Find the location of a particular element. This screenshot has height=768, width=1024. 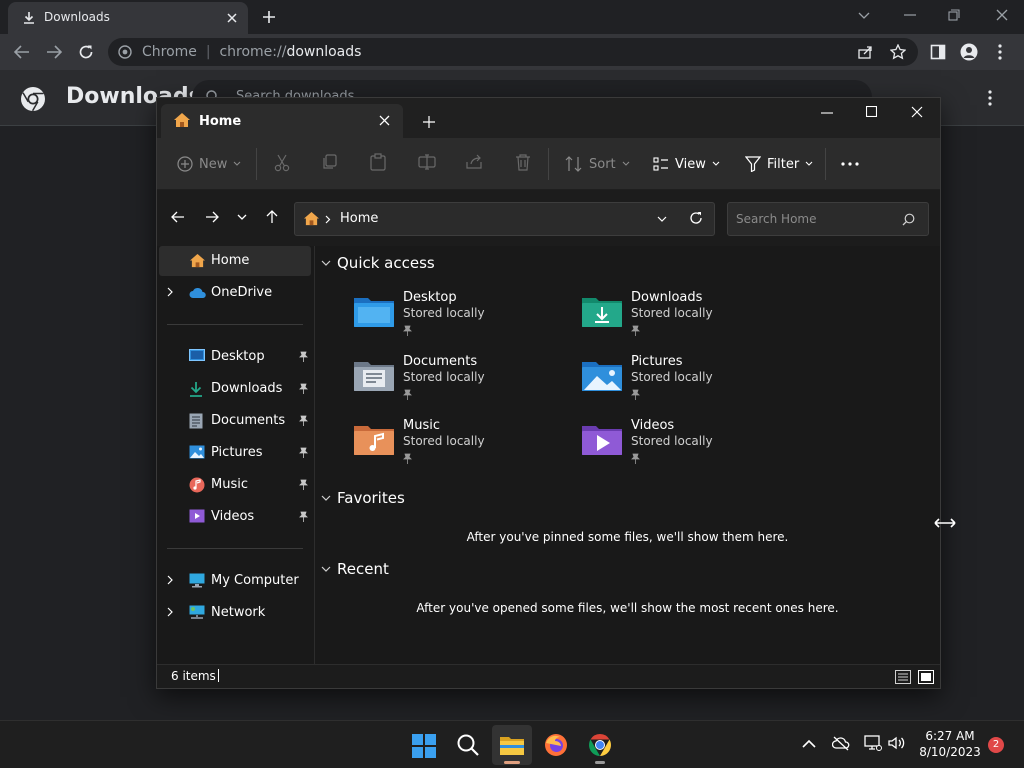

address-history-chevron-icon is located at coordinates (662, 219).